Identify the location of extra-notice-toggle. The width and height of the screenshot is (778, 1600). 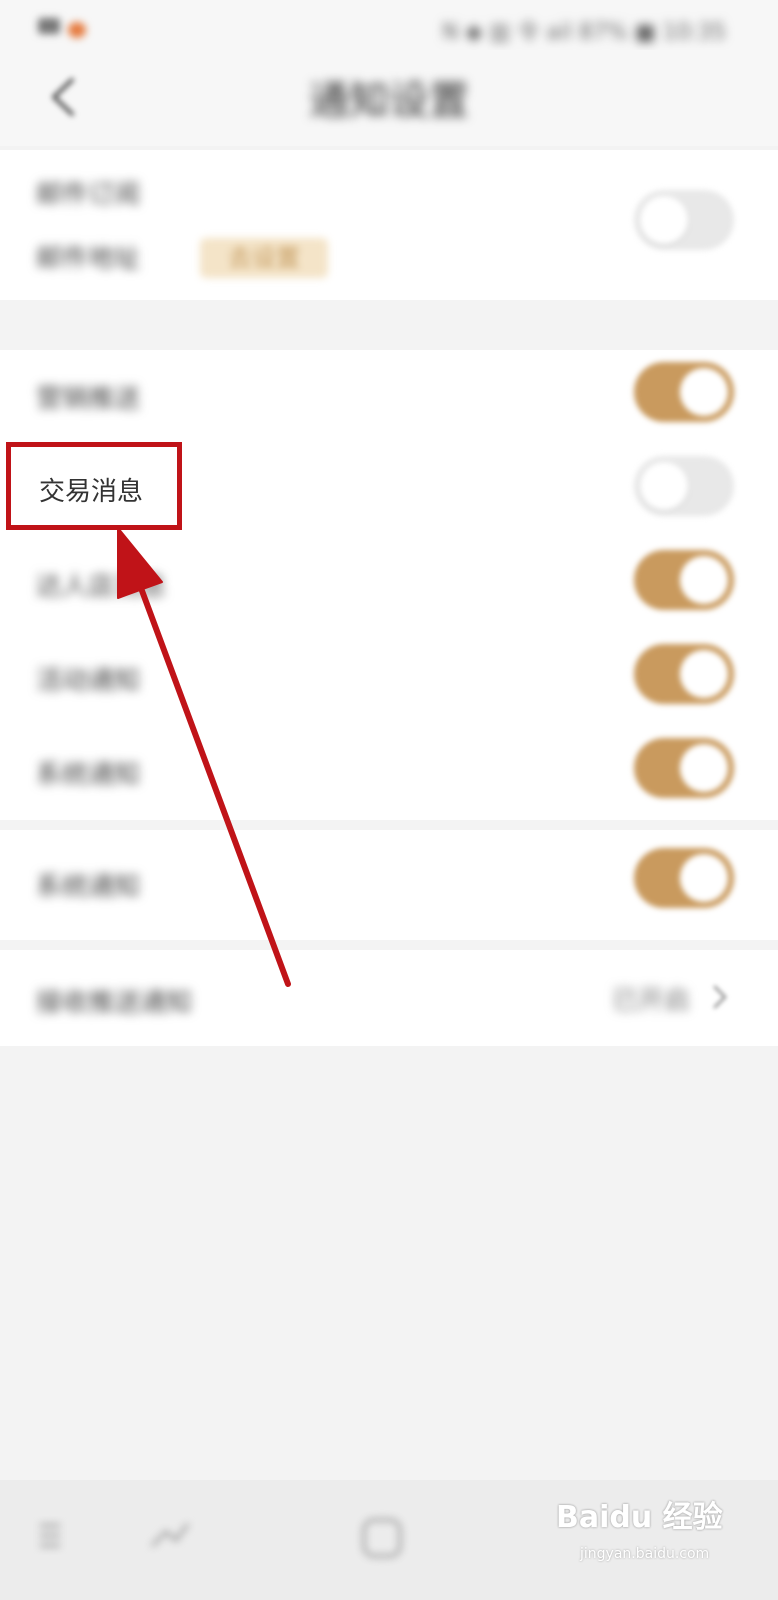
(684, 878).